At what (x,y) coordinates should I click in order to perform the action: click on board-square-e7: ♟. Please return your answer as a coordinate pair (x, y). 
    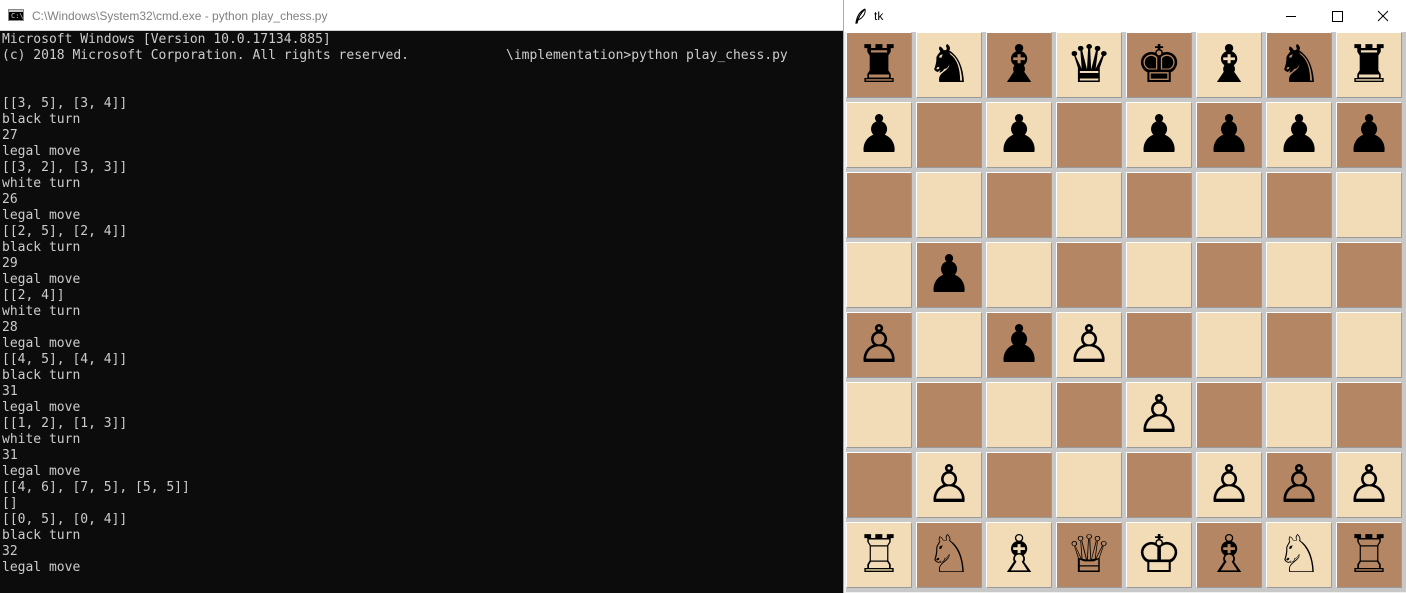
    Looking at the image, I should click on (1159, 135).